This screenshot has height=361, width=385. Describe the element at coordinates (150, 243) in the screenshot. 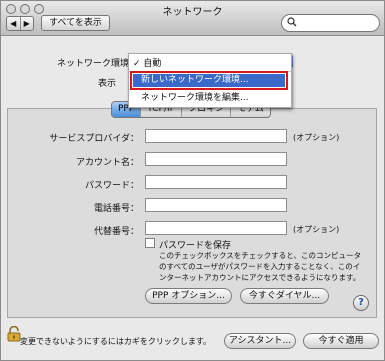

I see `save-password-checkbox` at that location.